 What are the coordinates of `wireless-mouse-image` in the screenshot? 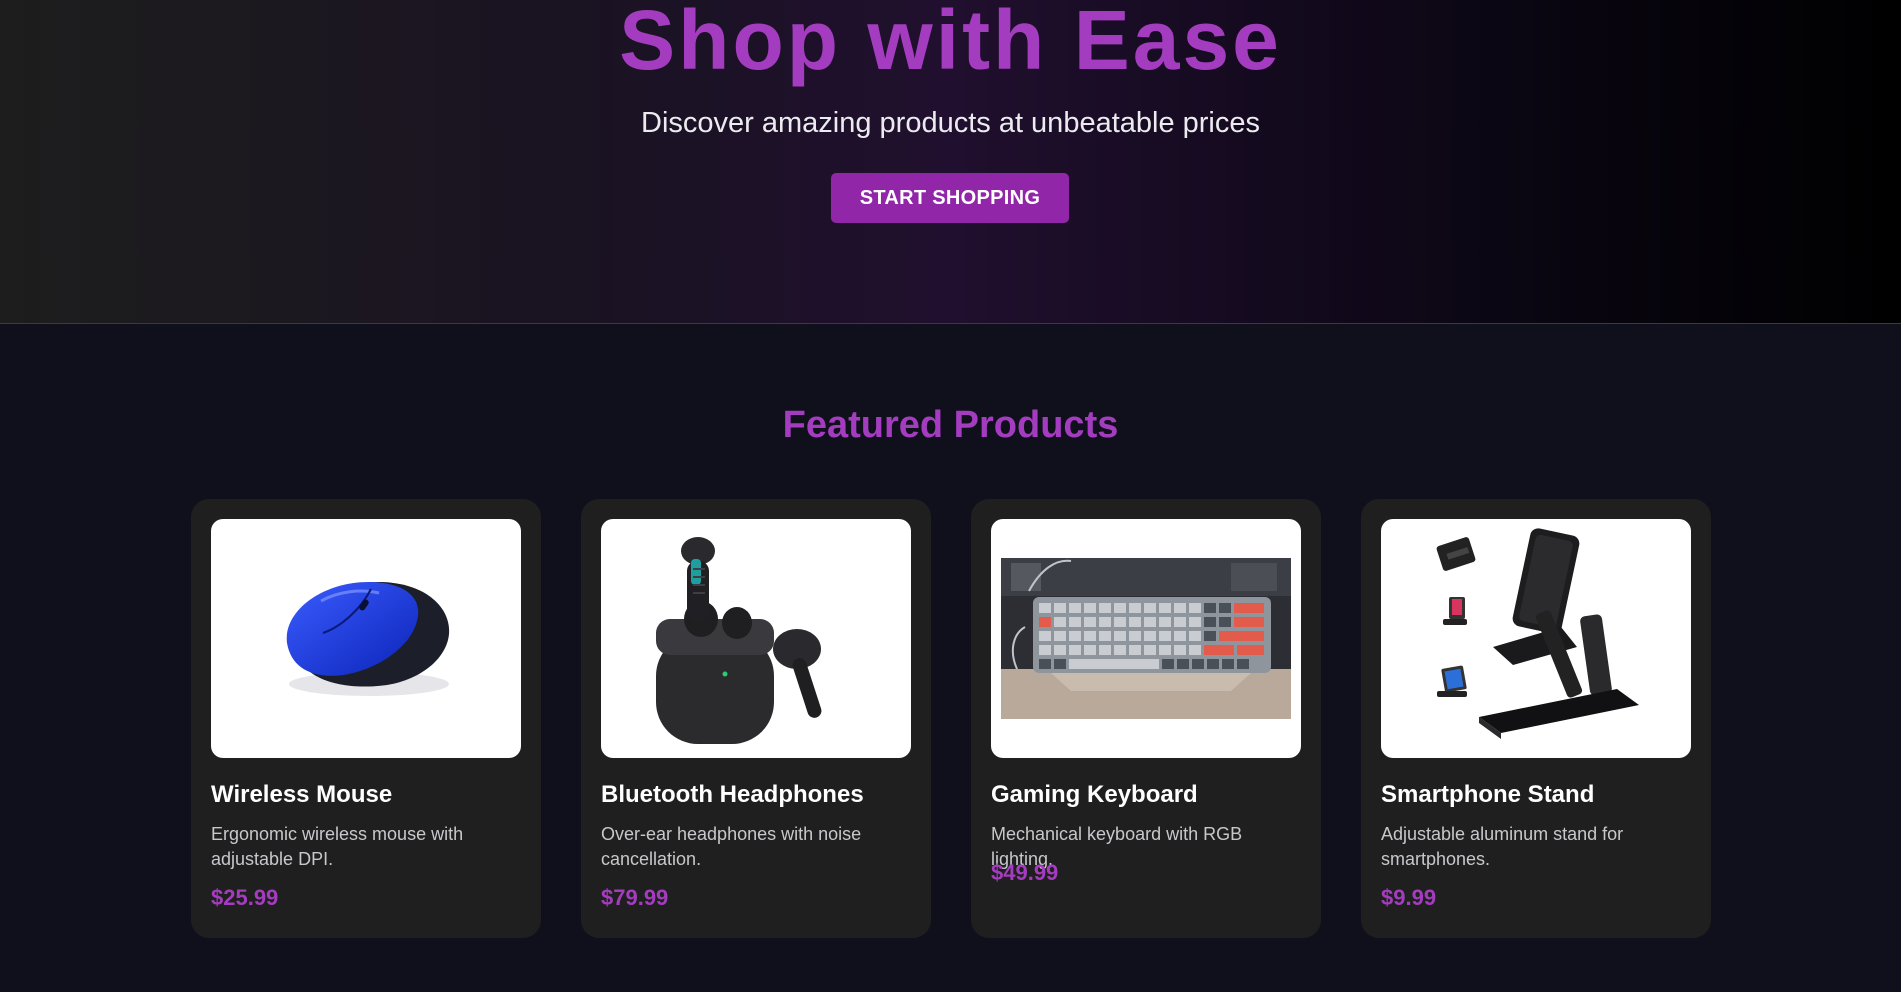 It's located at (368, 638).